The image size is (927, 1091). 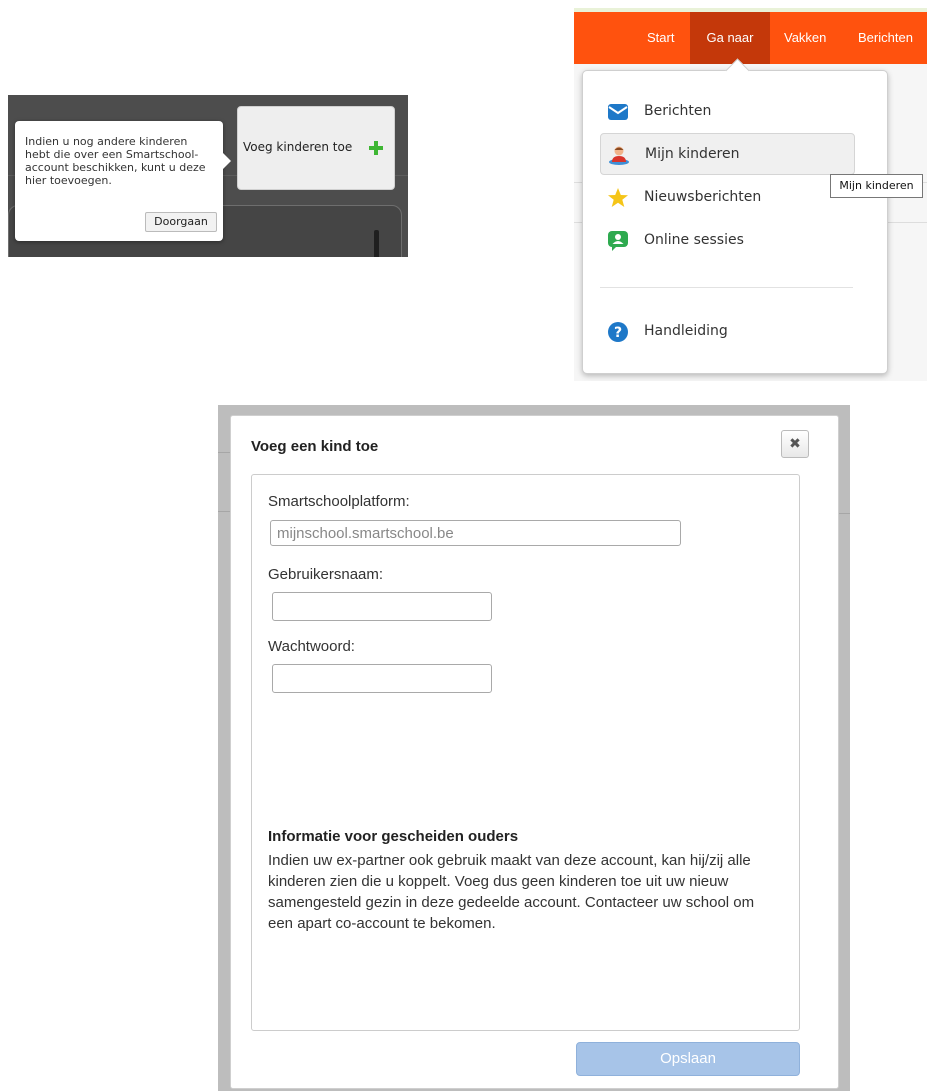 What do you see at coordinates (678, 111) in the screenshot?
I see `menu-item-label: Berichten` at bounding box center [678, 111].